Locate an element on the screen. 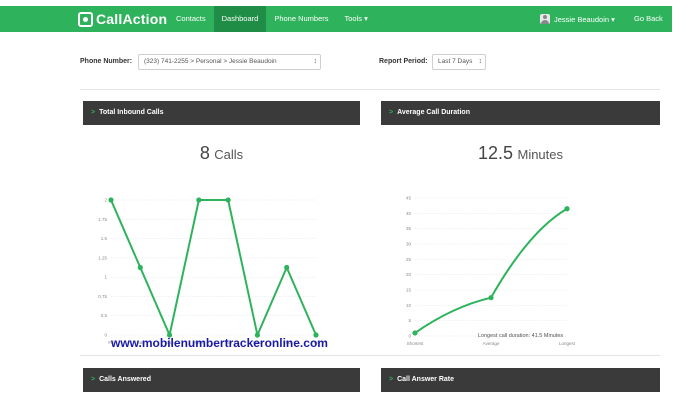 Image resolution: width=700 pixels, height=420 pixels. x-tick-label: Average is located at coordinates (491, 343).